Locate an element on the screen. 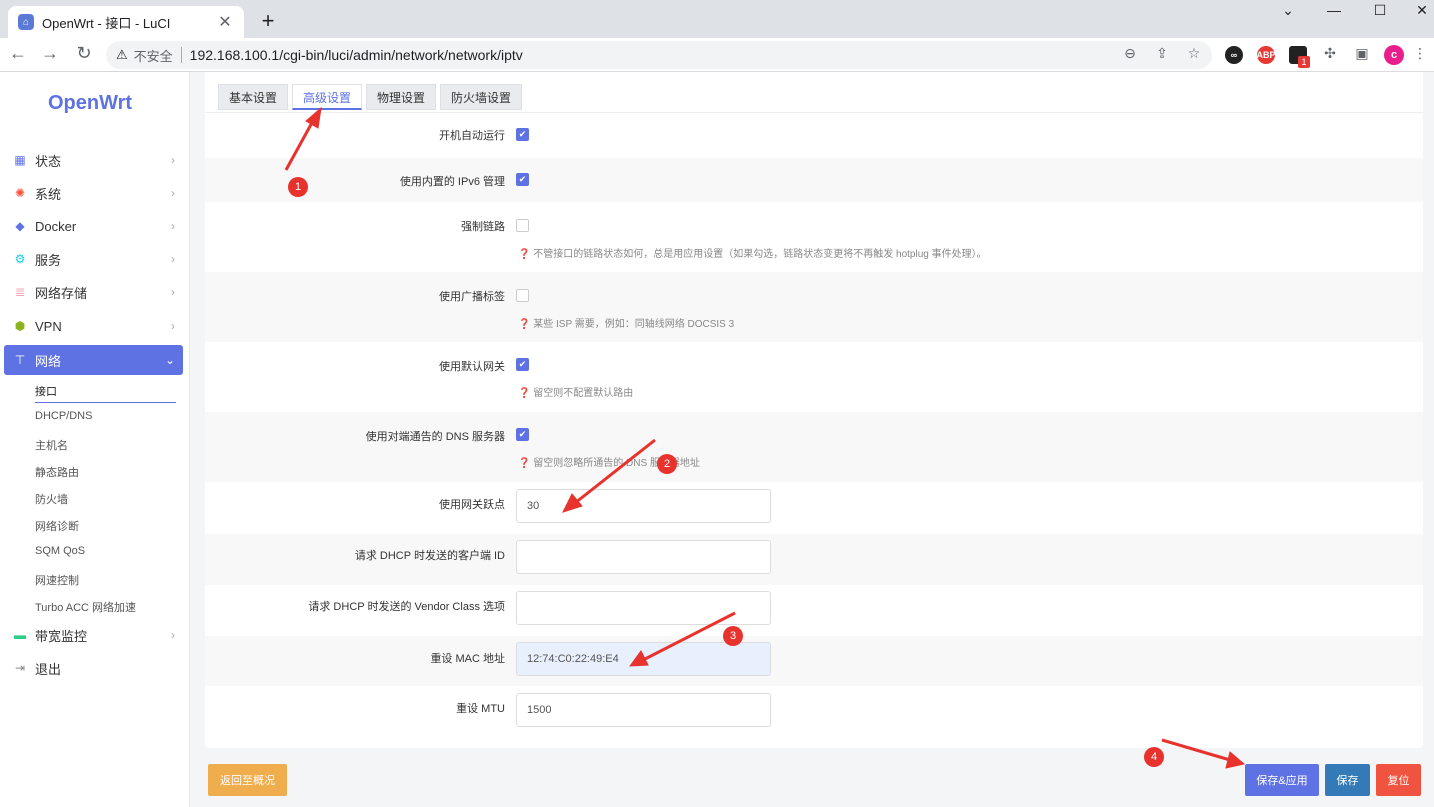  warning-icon: ⚠ is located at coordinates (122, 55).